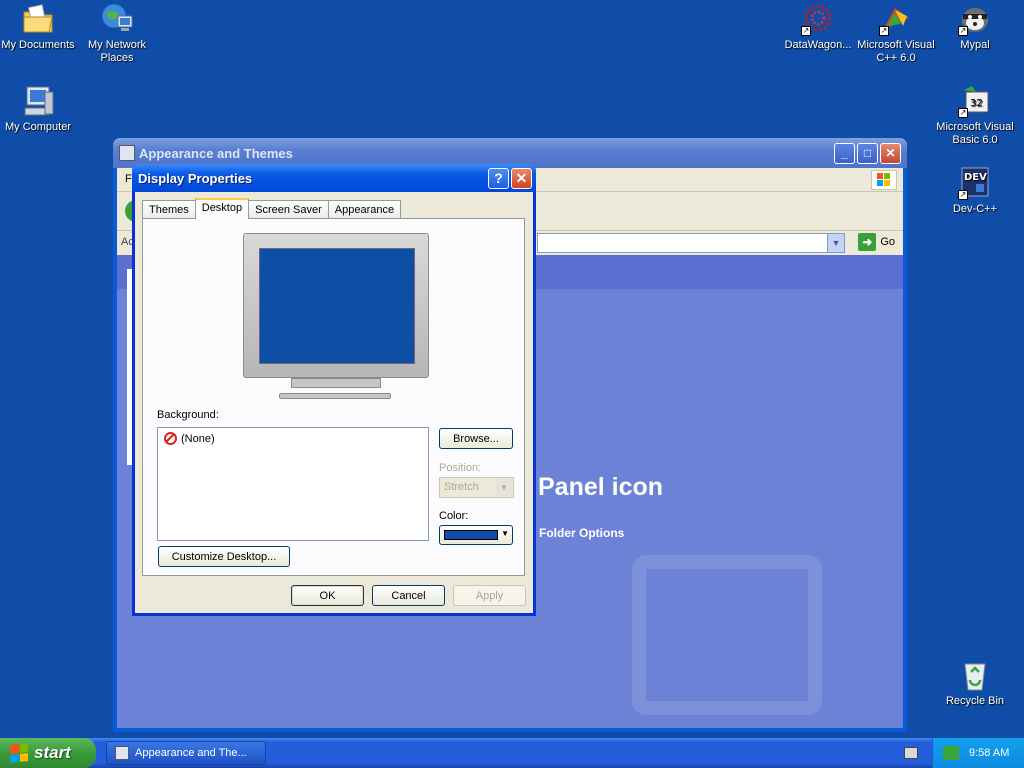 The height and width of the screenshot is (768, 1024). Describe the element at coordinates (336, 383) in the screenshot. I see `monitor-stand` at that location.